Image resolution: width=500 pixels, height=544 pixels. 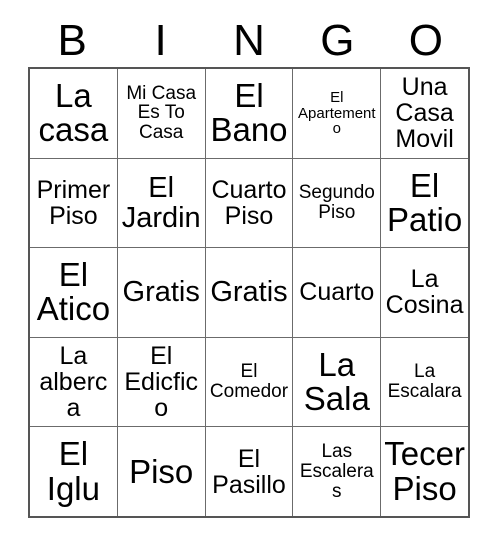 I want to click on bingo-cell: El Bano, so click(x=250, y=113).